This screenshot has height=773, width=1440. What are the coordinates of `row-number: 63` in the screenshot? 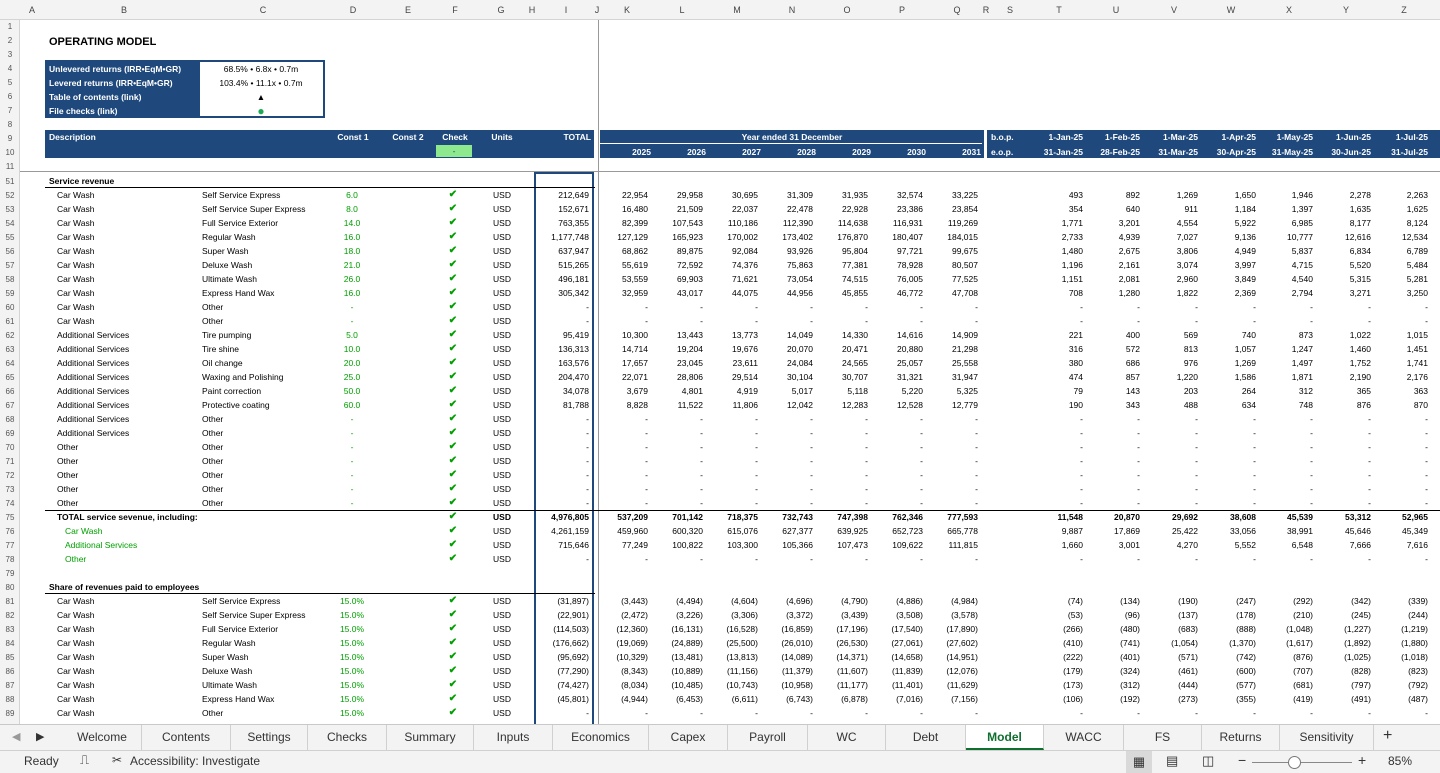 It's located at (10, 350).